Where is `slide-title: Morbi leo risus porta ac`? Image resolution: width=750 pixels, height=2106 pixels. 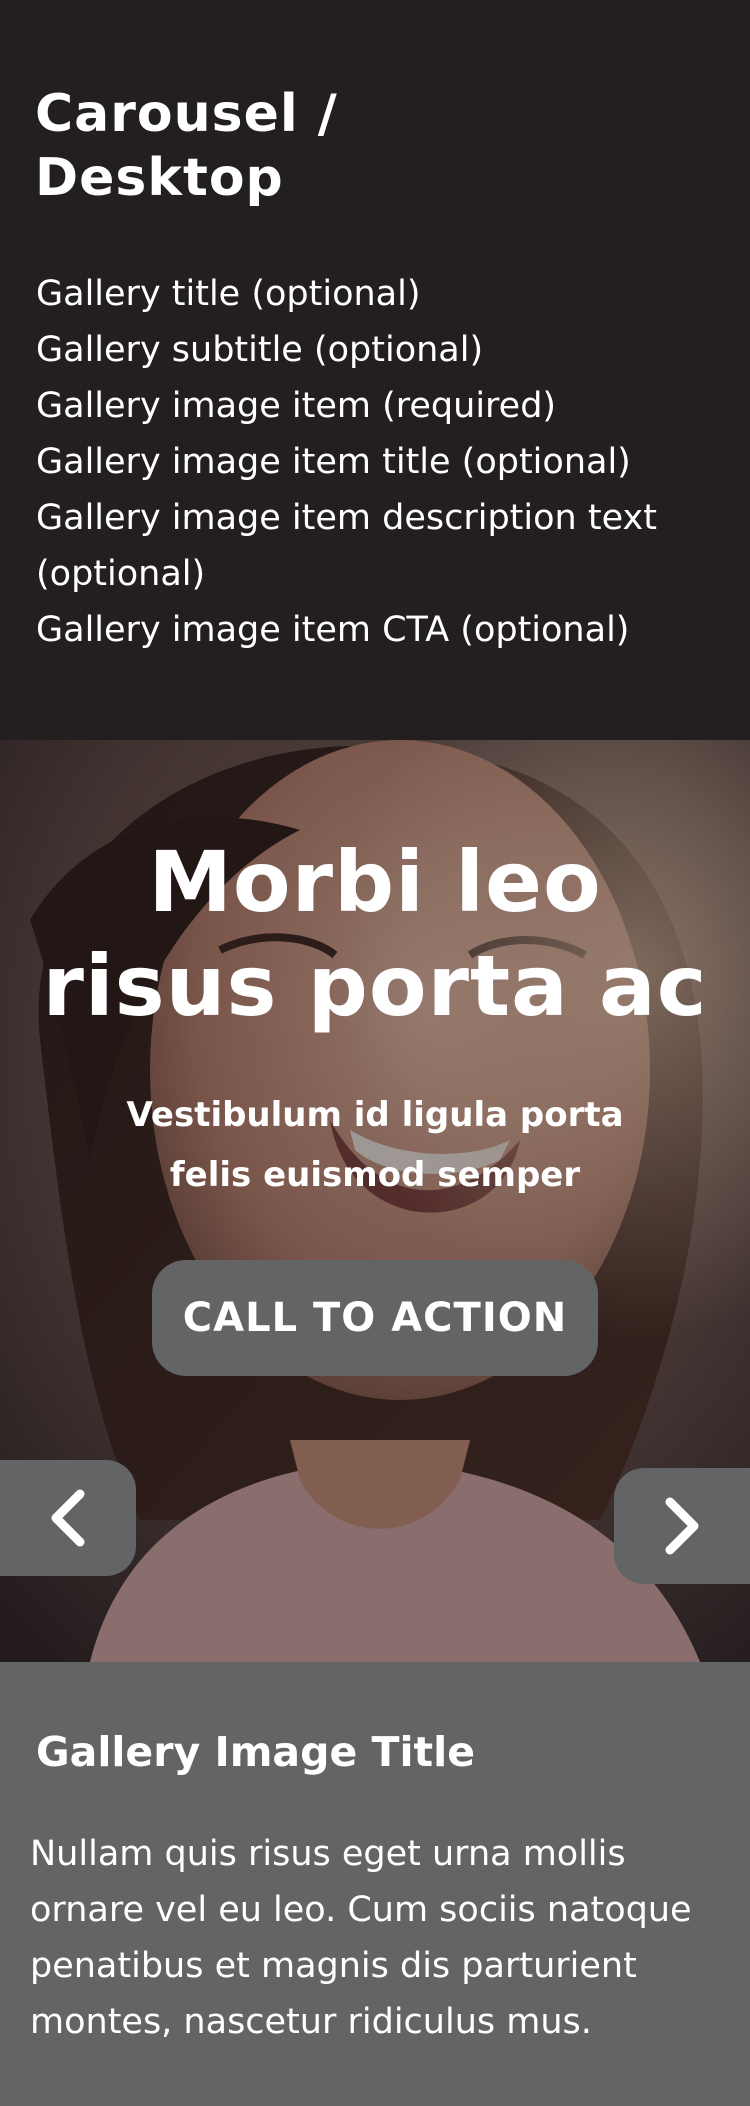 slide-title: Morbi leo risus porta ac is located at coordinates (375, 934).